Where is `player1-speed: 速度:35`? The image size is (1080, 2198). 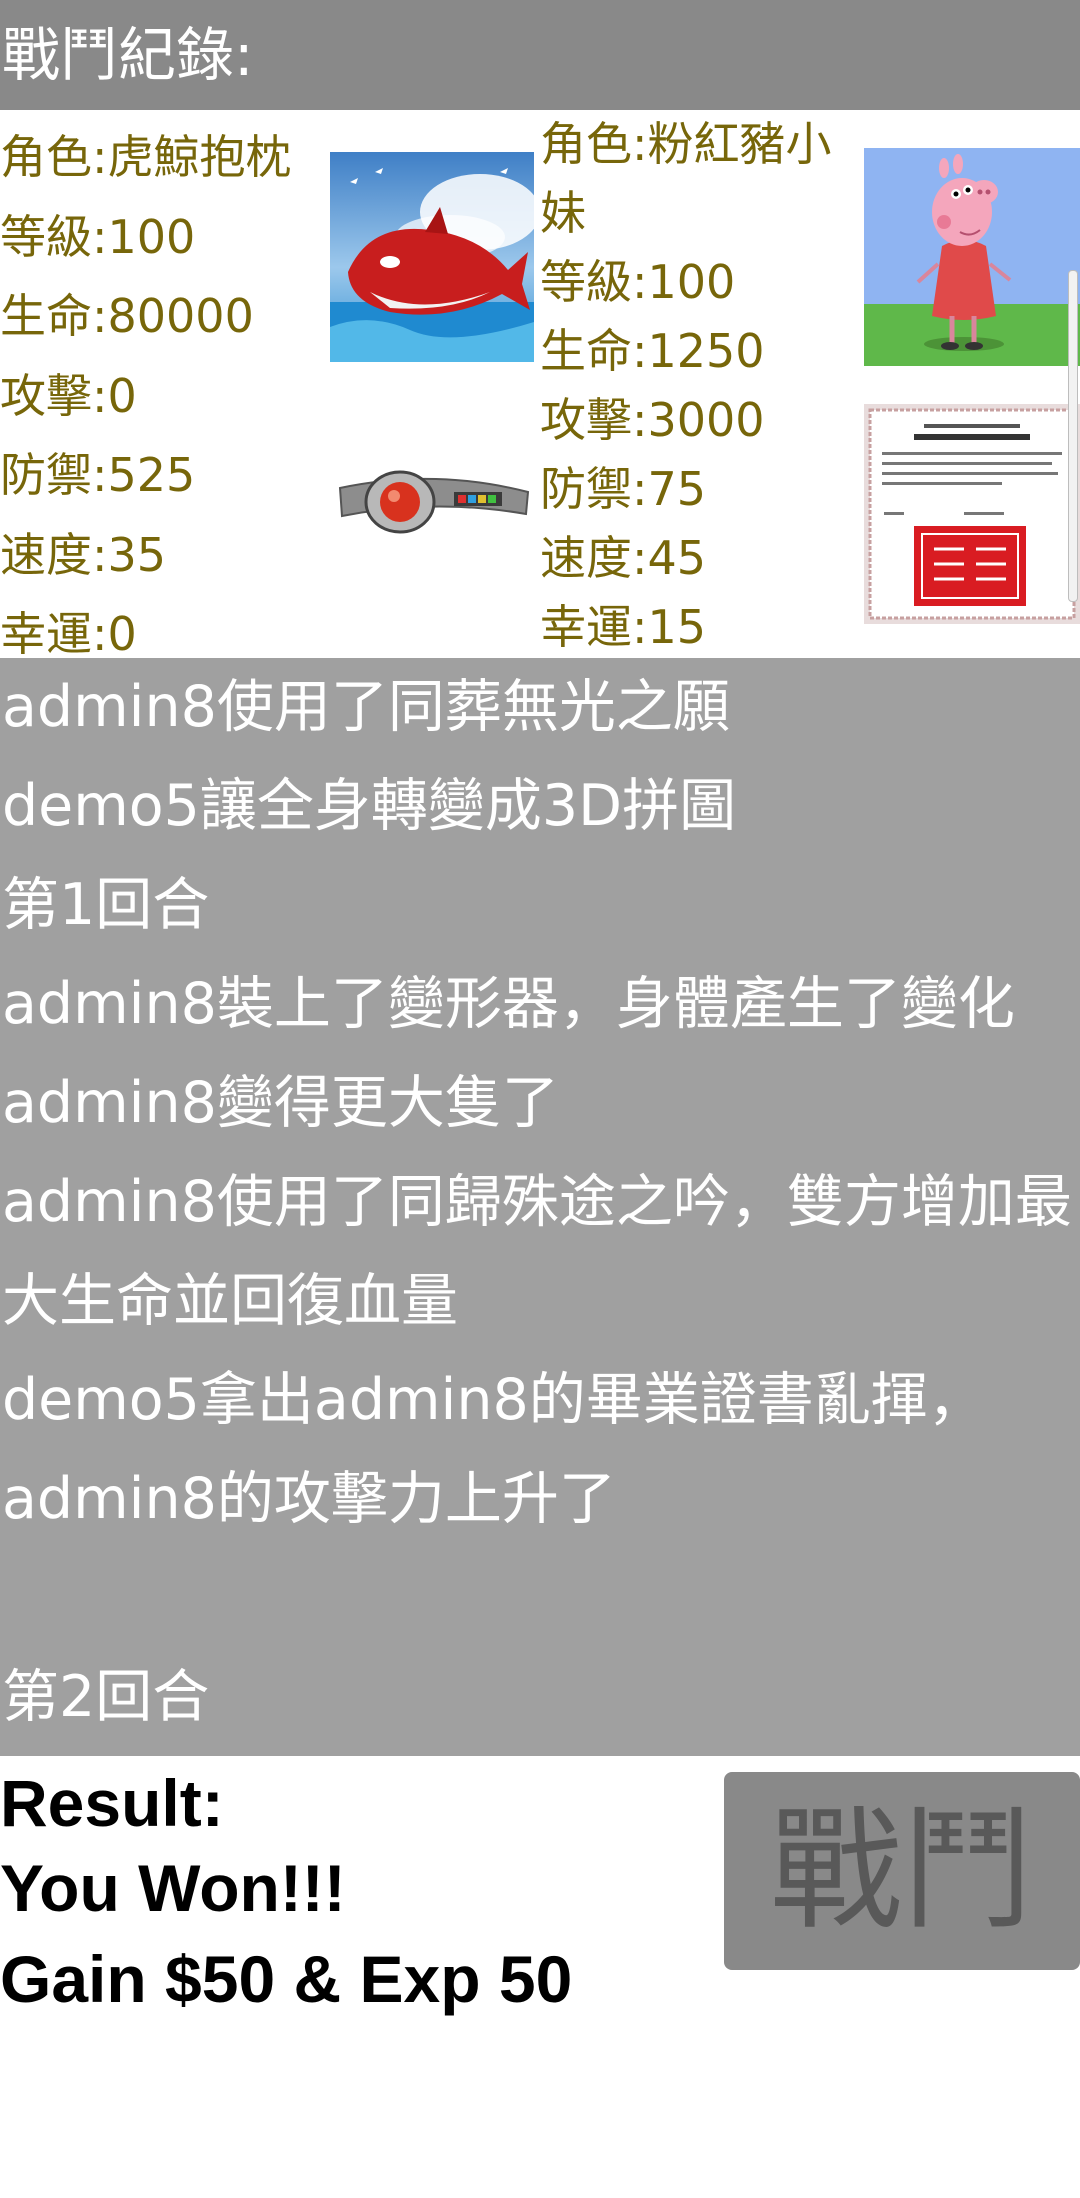
player1-speed: 速度:35 is located at coordinates (83, 554).